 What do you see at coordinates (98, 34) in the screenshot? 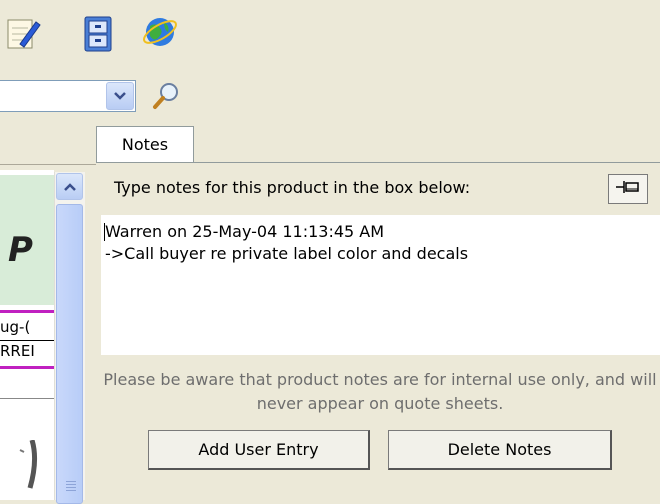
I see `file-cabinet-icon` at bounding box center [98, 34].